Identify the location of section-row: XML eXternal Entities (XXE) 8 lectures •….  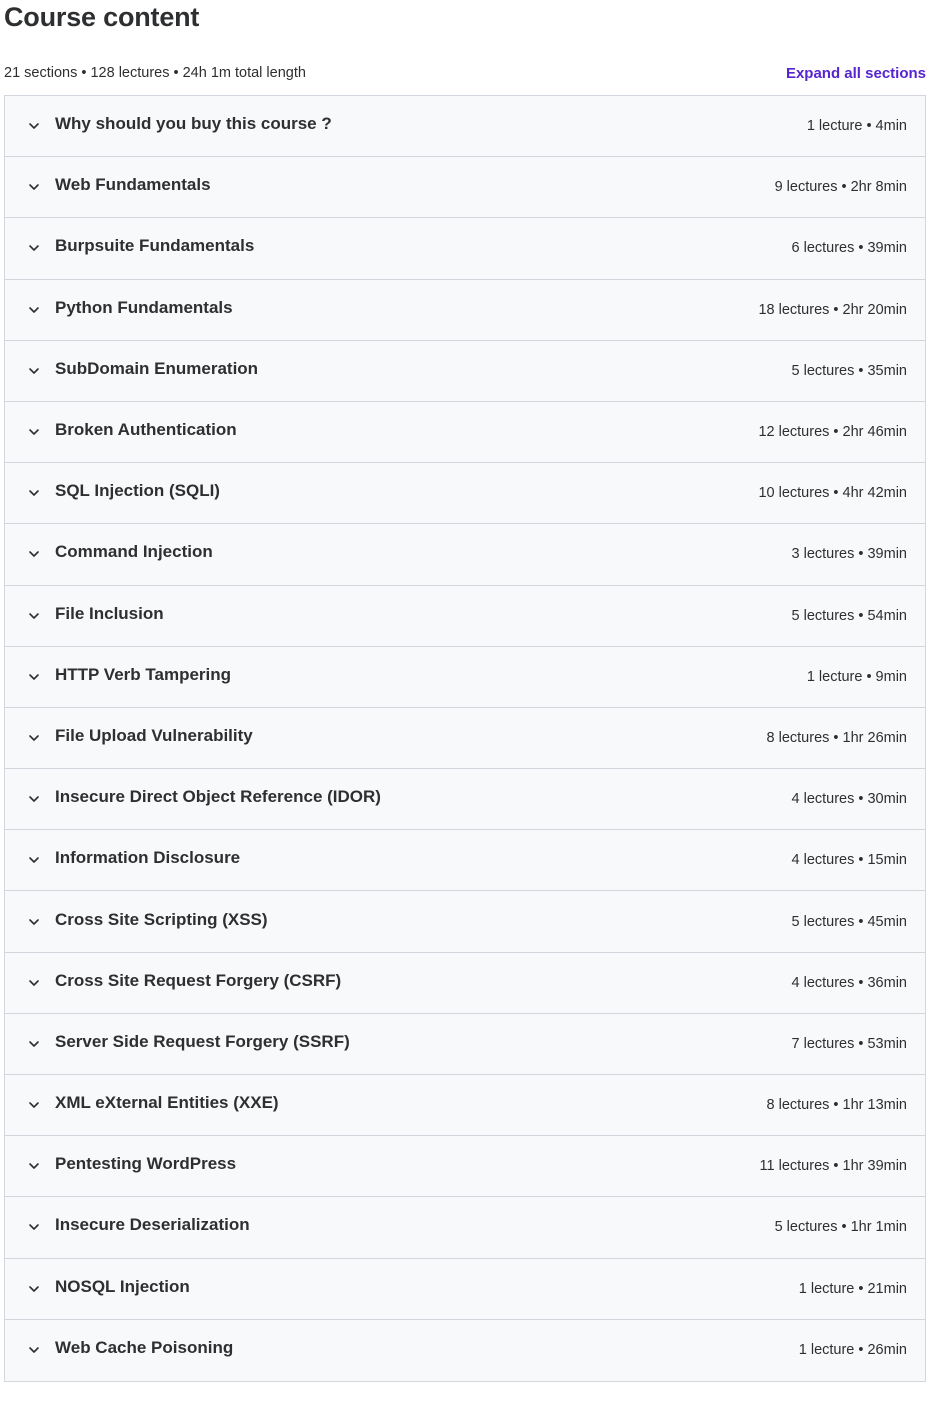
(465, 1106).